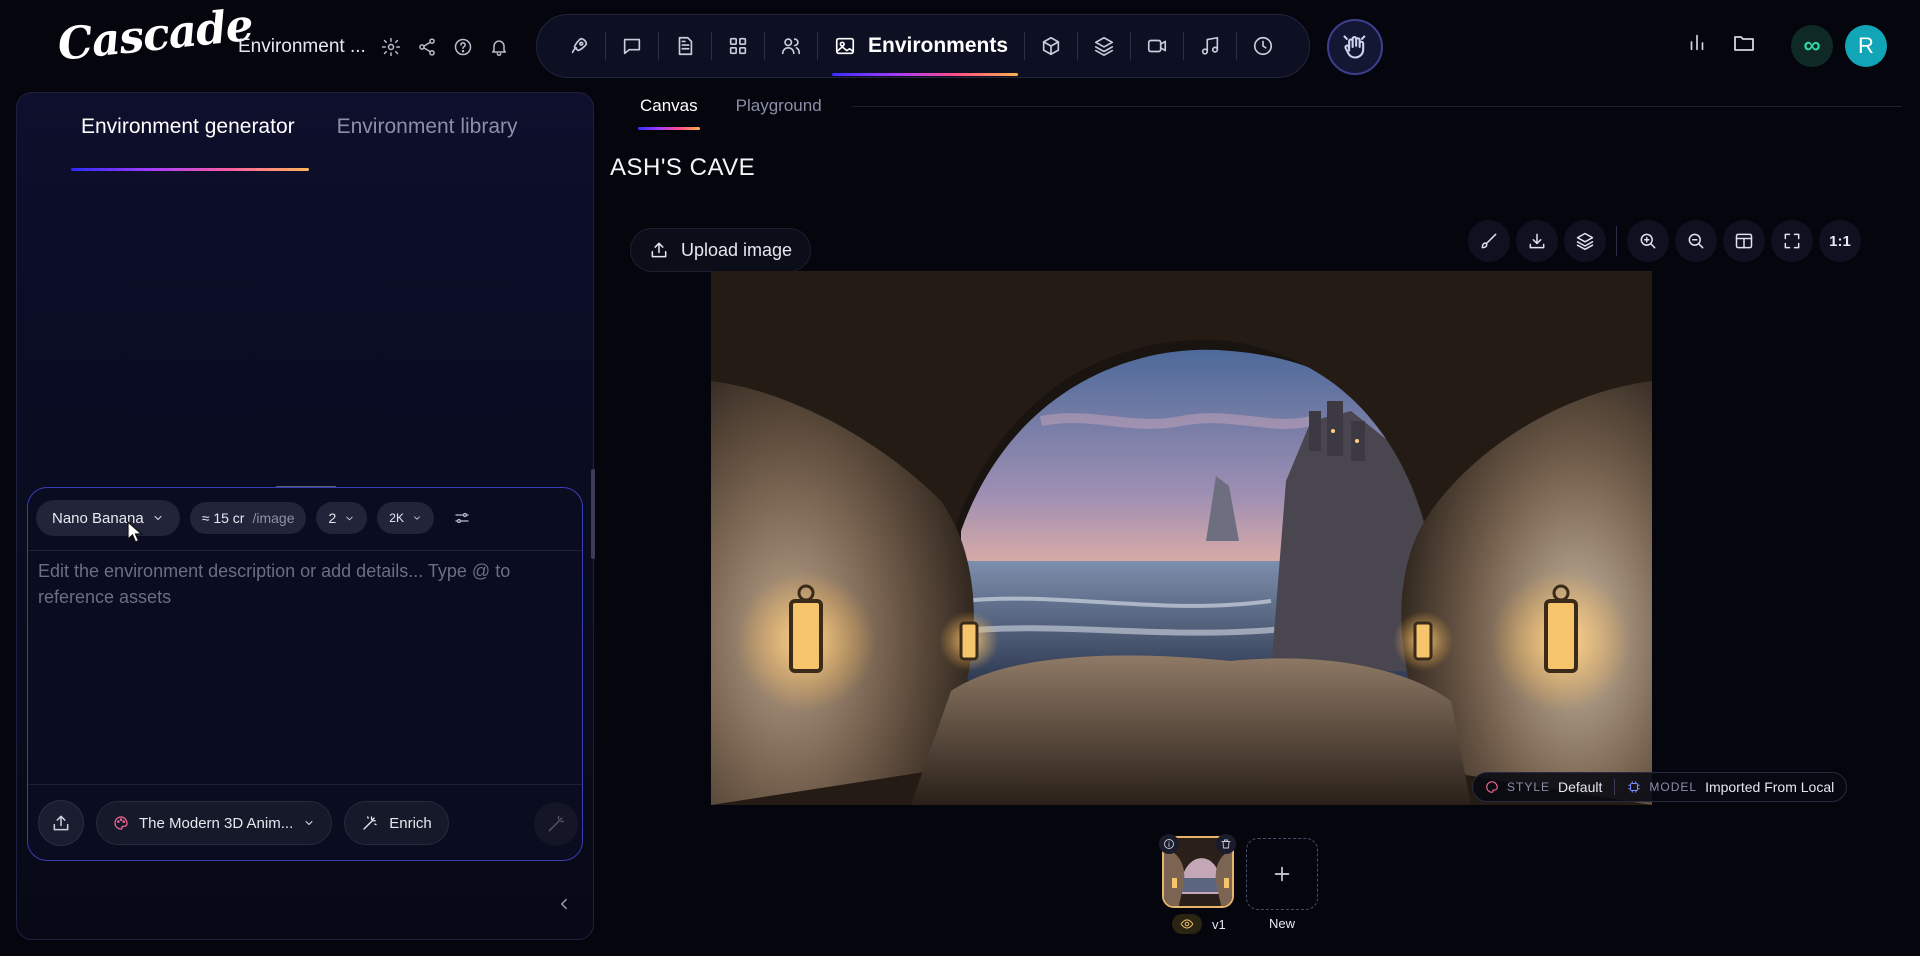 This screenshot has height=956, width=1920. I want to click on image-icon, so click(845, 46).